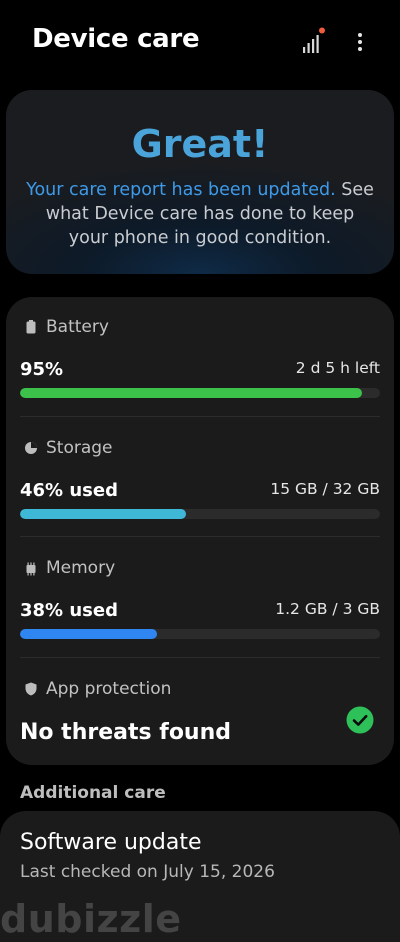 The height and width of the screenshot is (942, 400). Describe the element at coordinates (325, 489) in the screenshot. I see `storage-amount: 15 GB / 32 GB` at that location.